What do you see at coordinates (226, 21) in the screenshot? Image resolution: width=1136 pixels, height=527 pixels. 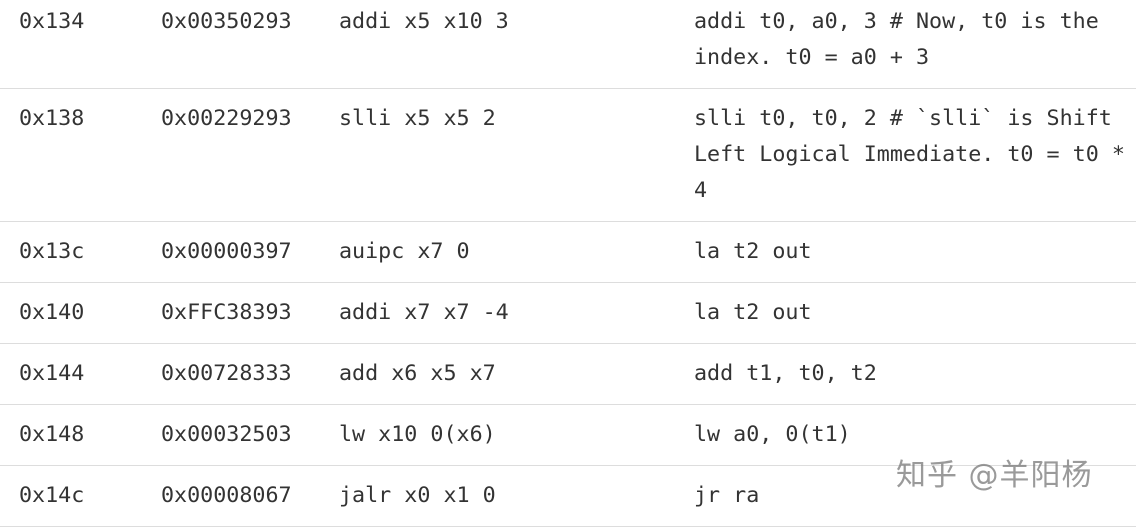 I see `machine-code-cell: 0x00350293` at bounding box center [226, 21].